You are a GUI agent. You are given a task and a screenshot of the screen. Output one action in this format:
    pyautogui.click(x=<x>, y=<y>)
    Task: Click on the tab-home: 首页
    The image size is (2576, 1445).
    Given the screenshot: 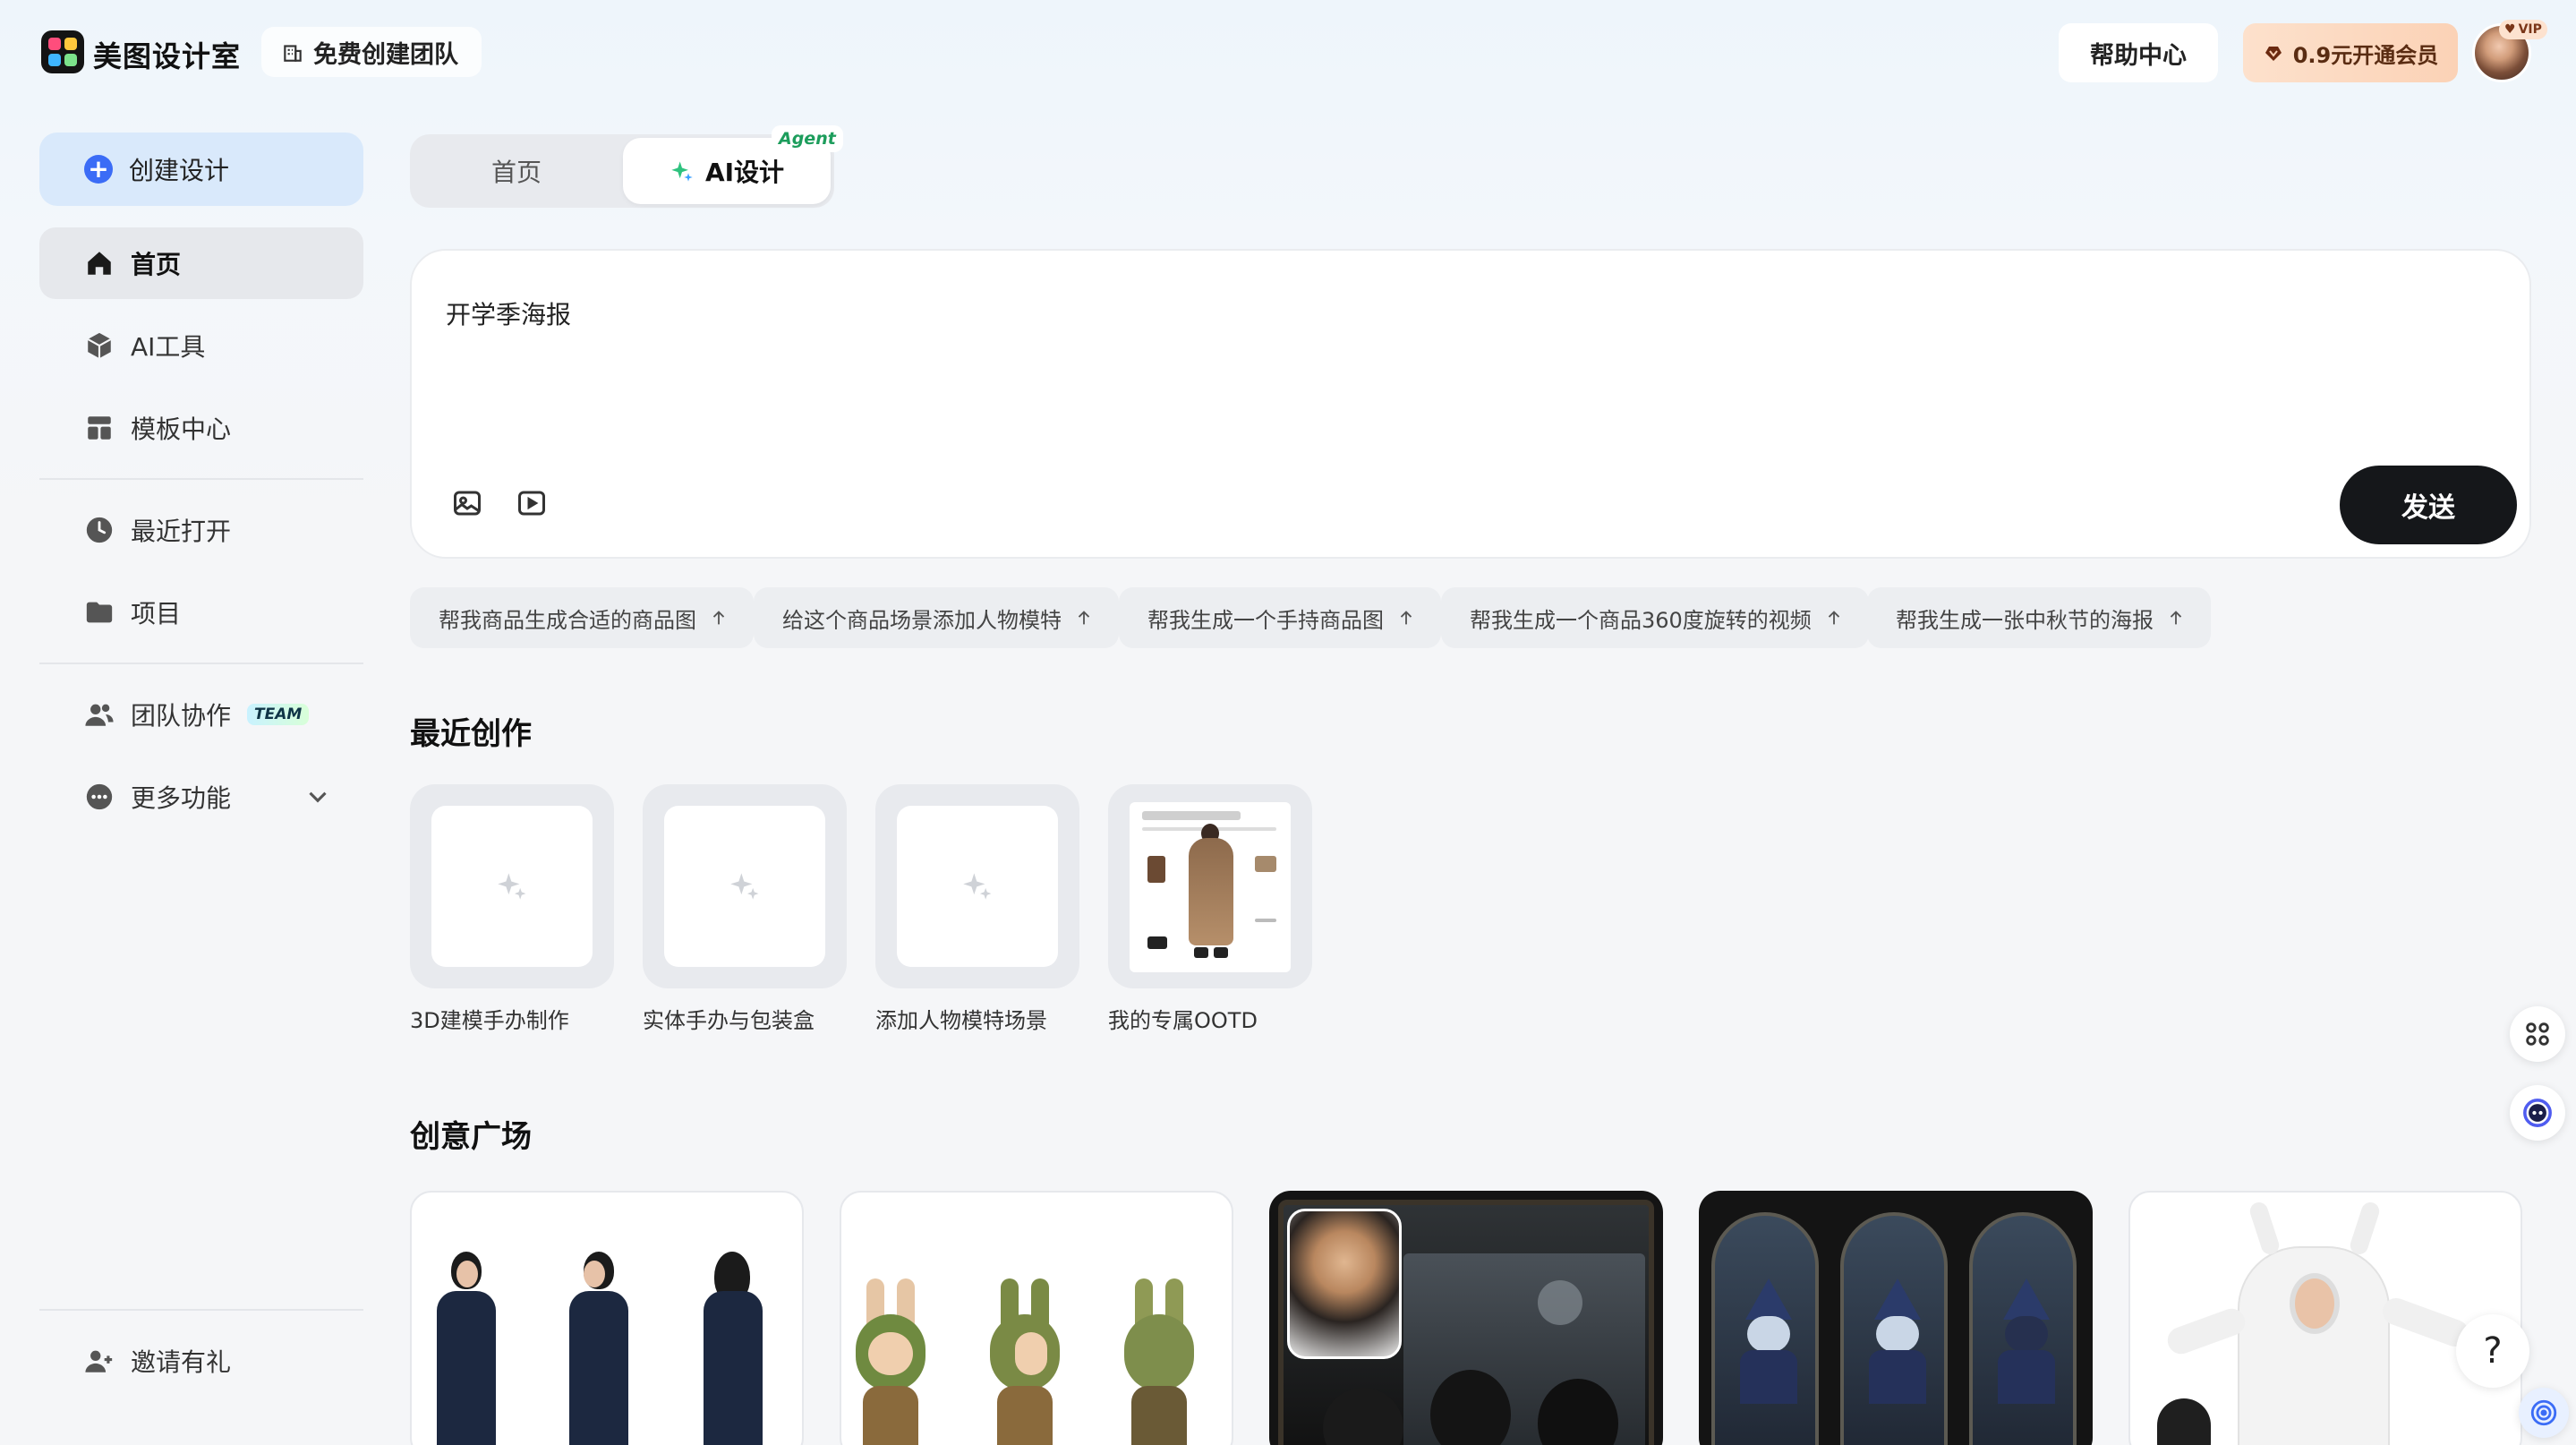 What is the action you would take?
    pyautogui.click(x=516, y=171)
    